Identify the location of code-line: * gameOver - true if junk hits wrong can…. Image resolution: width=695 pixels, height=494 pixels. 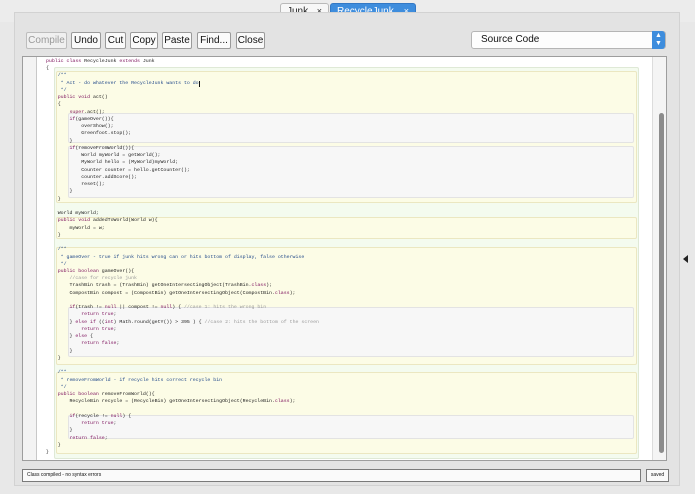
(175, 257).